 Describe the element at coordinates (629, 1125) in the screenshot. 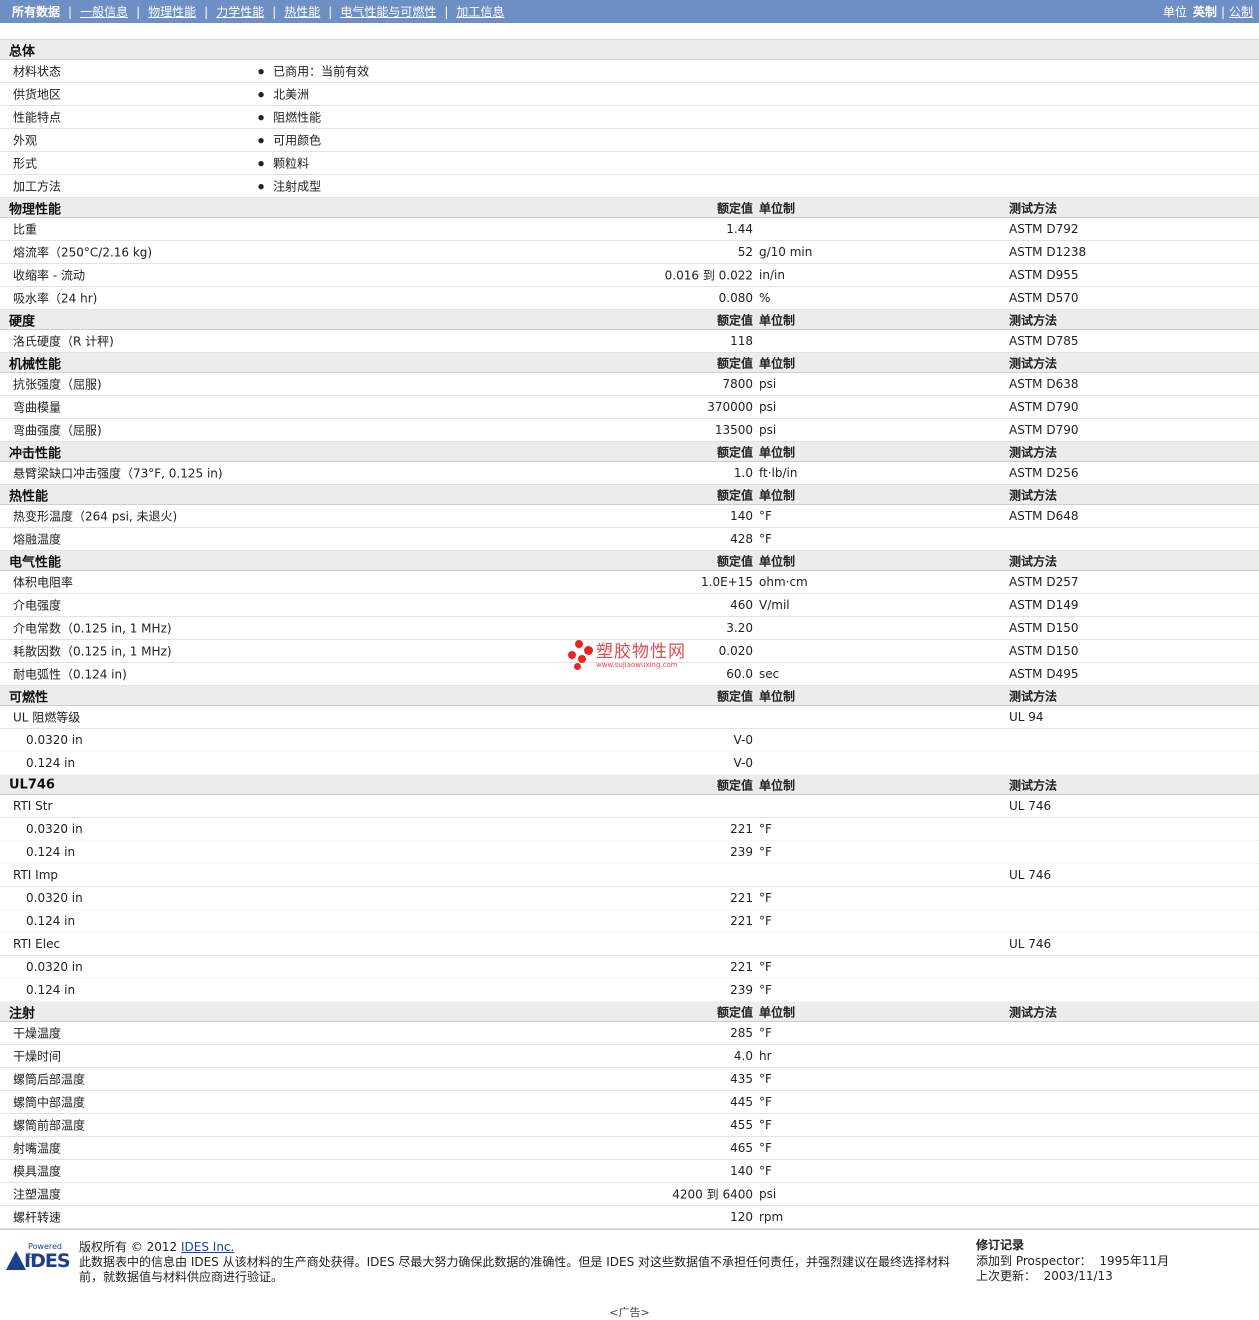

I see `table-row: 螺筒前部温度 455 °F` at that location.